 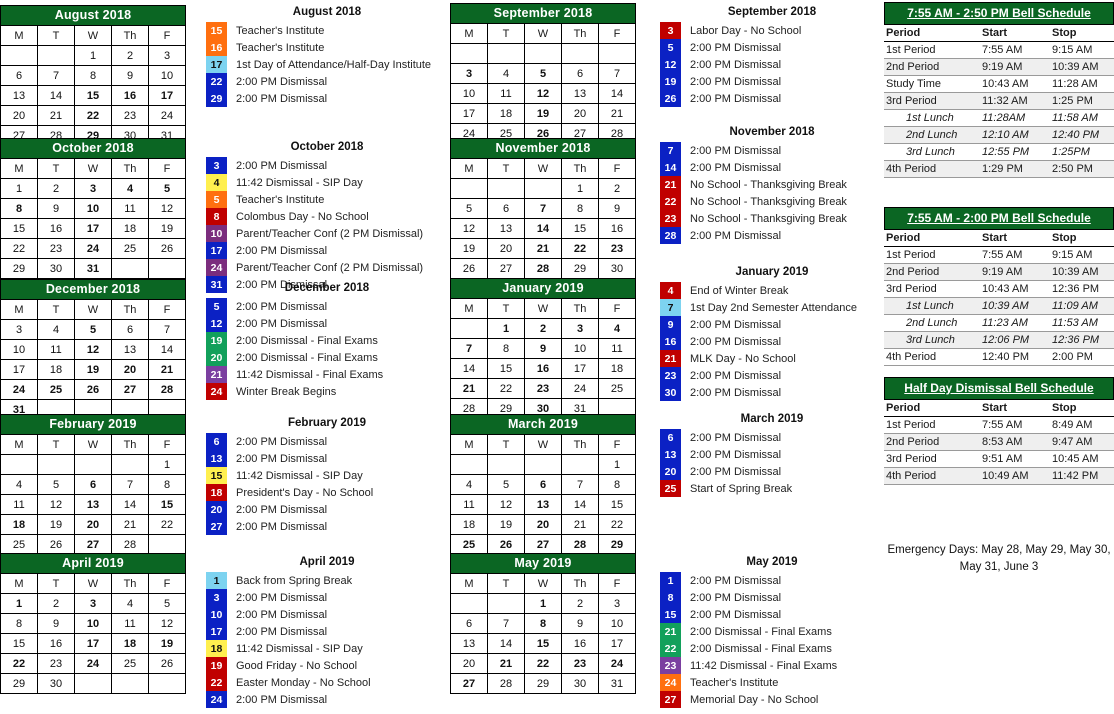 I want to click on calendar-day-cell: 23, so click(x=617, y=248).